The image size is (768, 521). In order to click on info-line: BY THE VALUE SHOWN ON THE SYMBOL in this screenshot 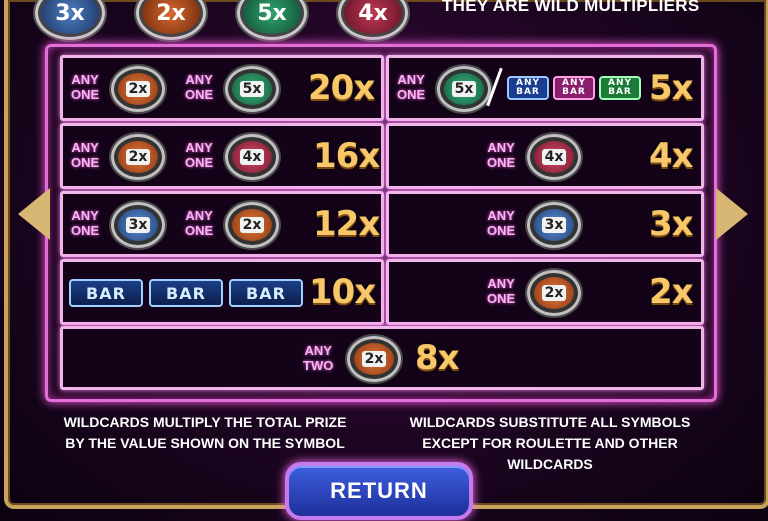, I will do `click(205, 443)`.